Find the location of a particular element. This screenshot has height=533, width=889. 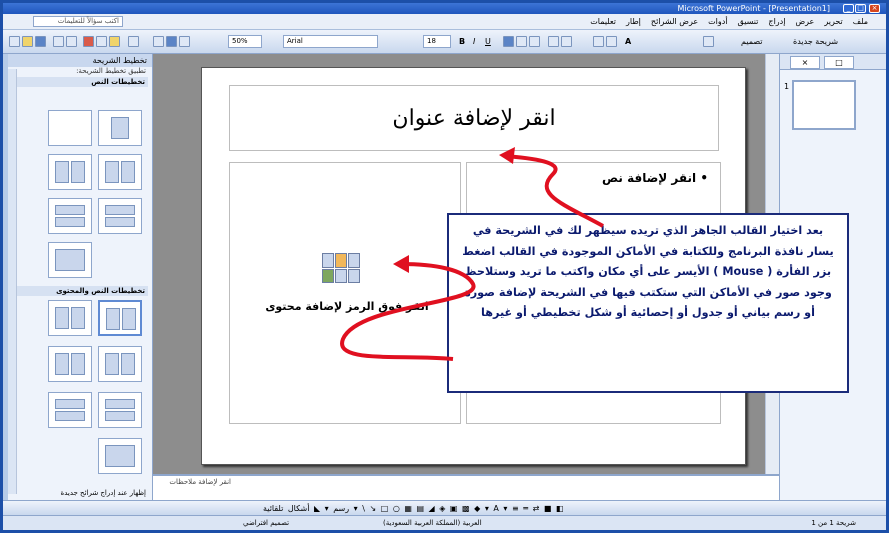

bold-button: B is located at coordinates (462, 41).